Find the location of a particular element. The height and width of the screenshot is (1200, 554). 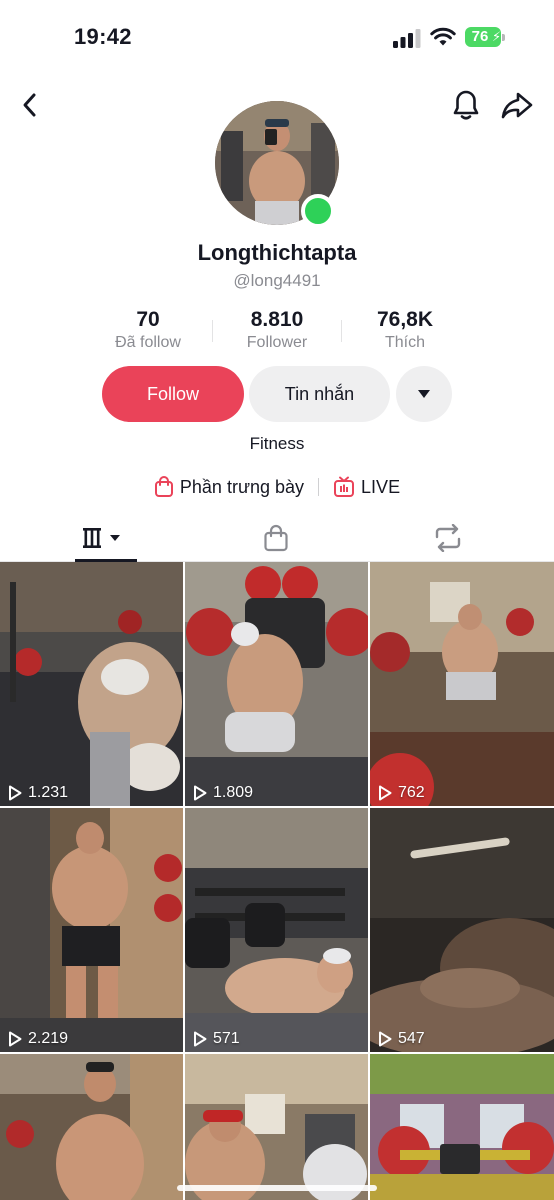

battery-level: 76 is located at coordinates (480, 36).